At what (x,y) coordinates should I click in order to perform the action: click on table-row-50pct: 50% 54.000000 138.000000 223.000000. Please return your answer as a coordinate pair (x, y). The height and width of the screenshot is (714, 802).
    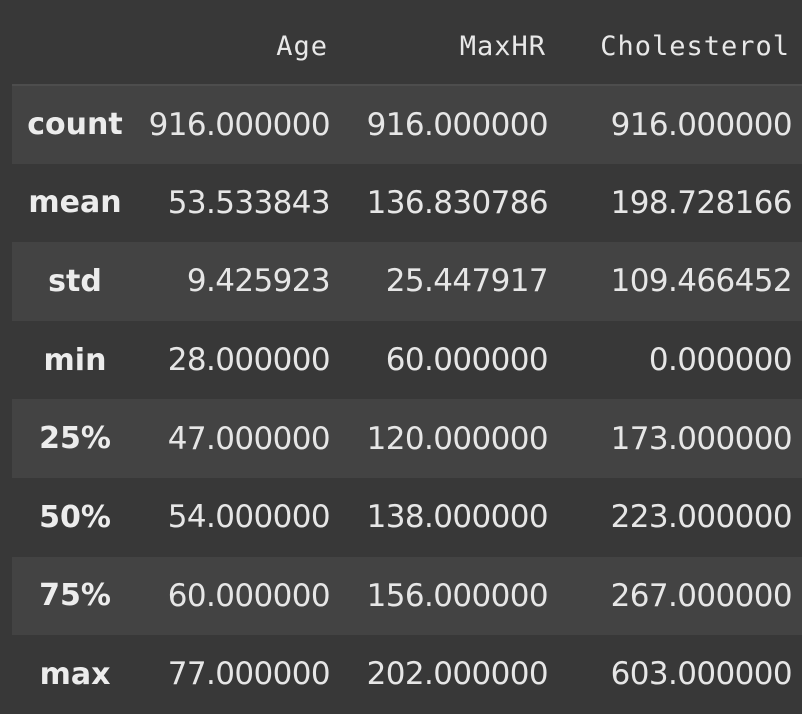
    Looking at the image, I should click on (407, 517).